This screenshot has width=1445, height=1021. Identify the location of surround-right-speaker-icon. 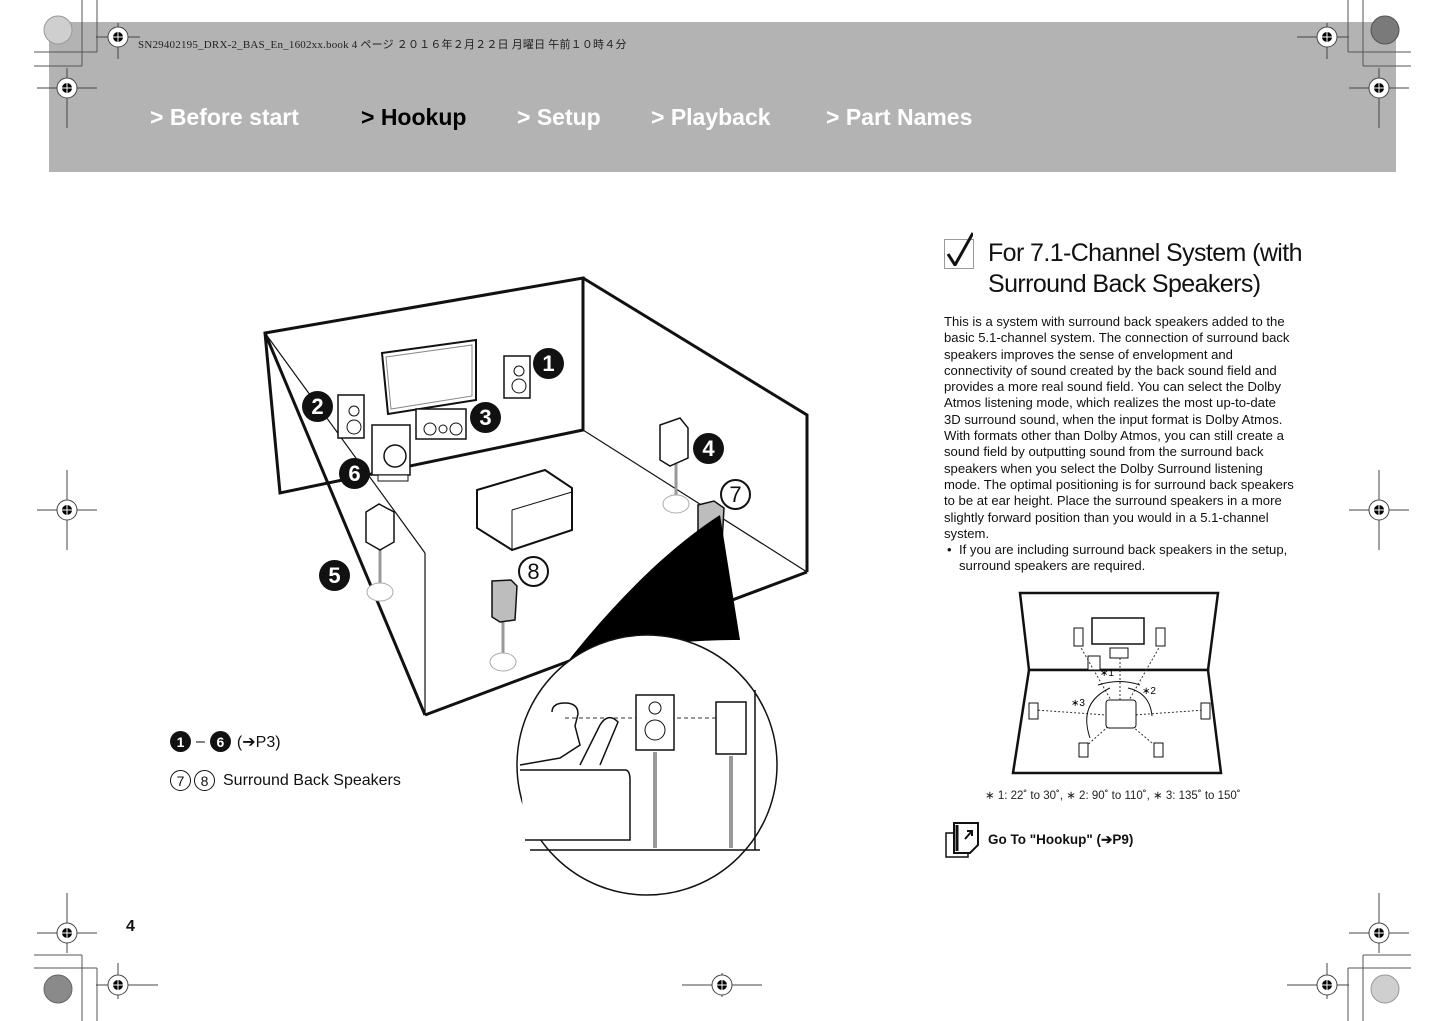
(674, 465).